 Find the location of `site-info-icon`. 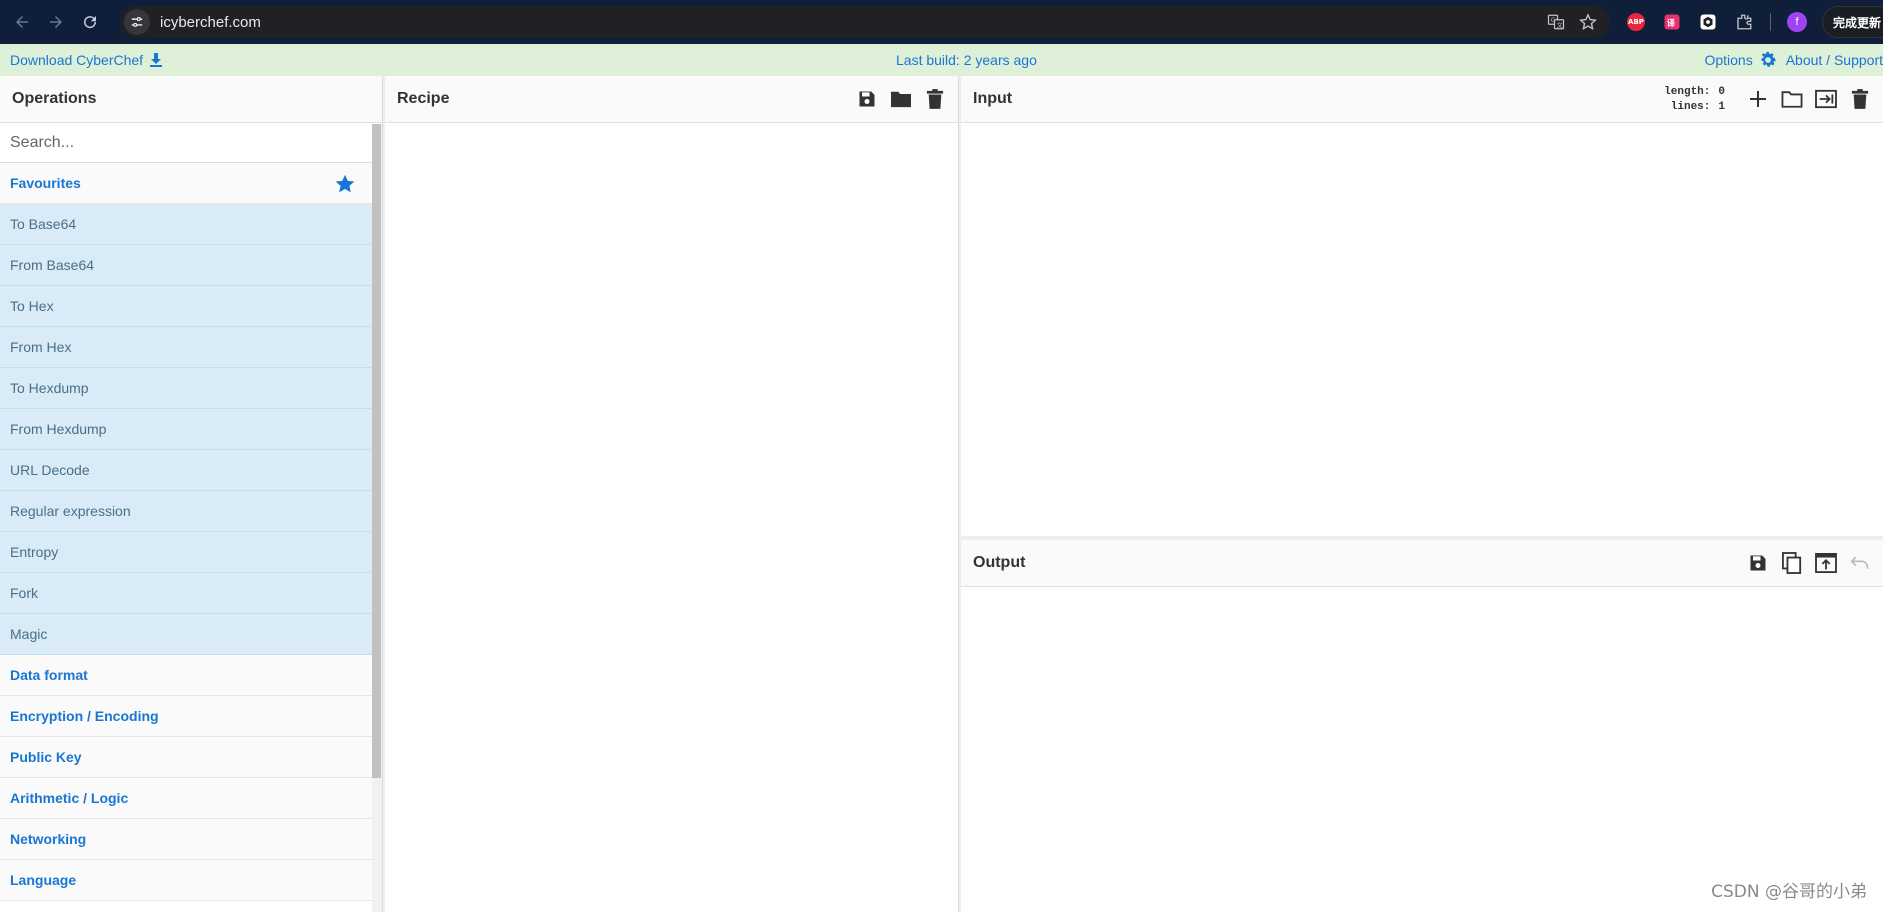

site-info-icon is located at coordinates (137, 22).